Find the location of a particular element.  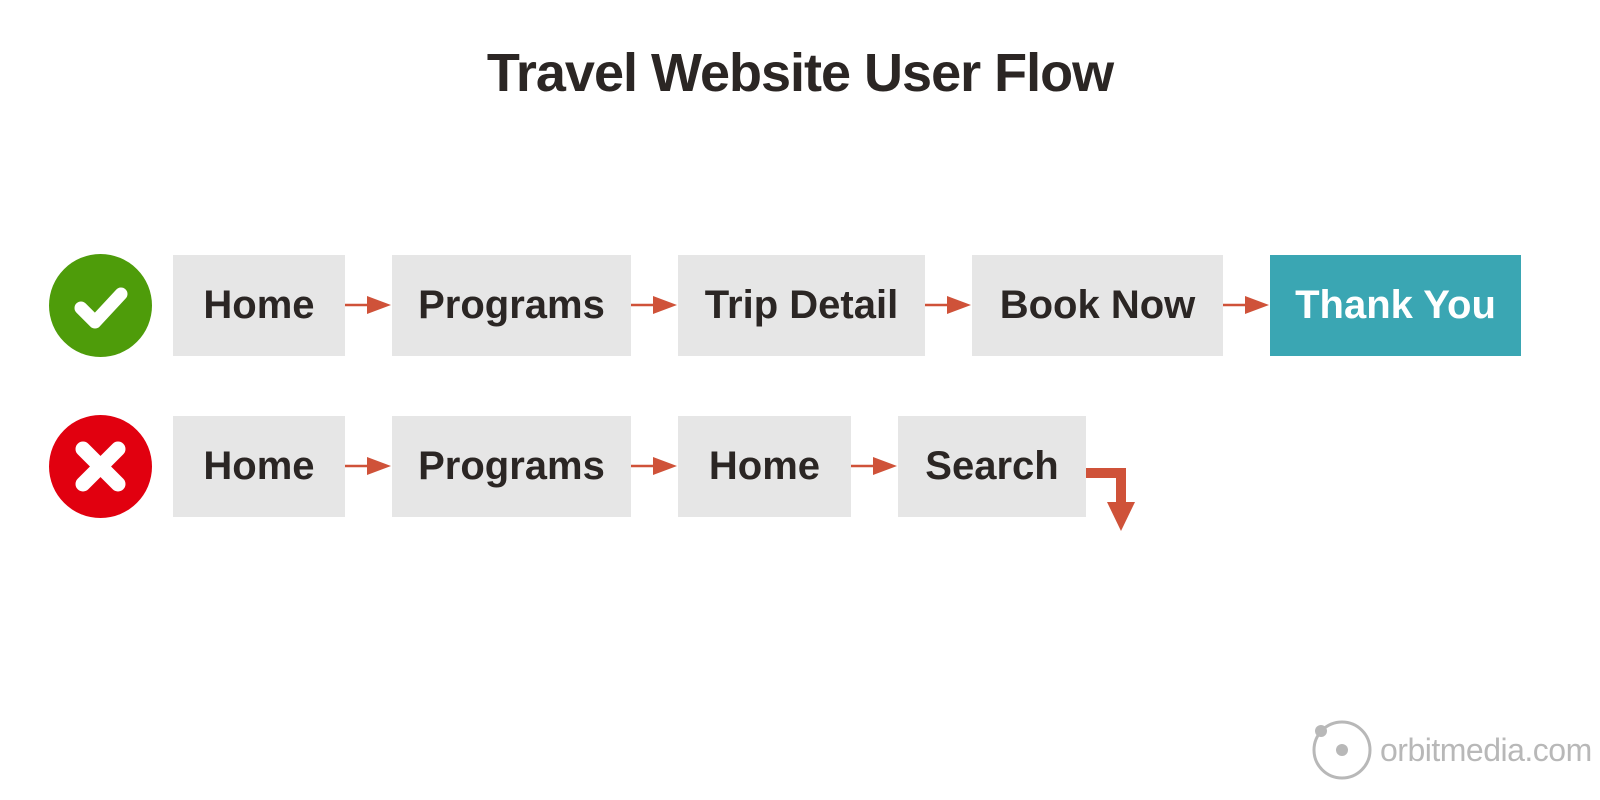

flow-success-step-2: Programs is located at coordinates (511, 305).